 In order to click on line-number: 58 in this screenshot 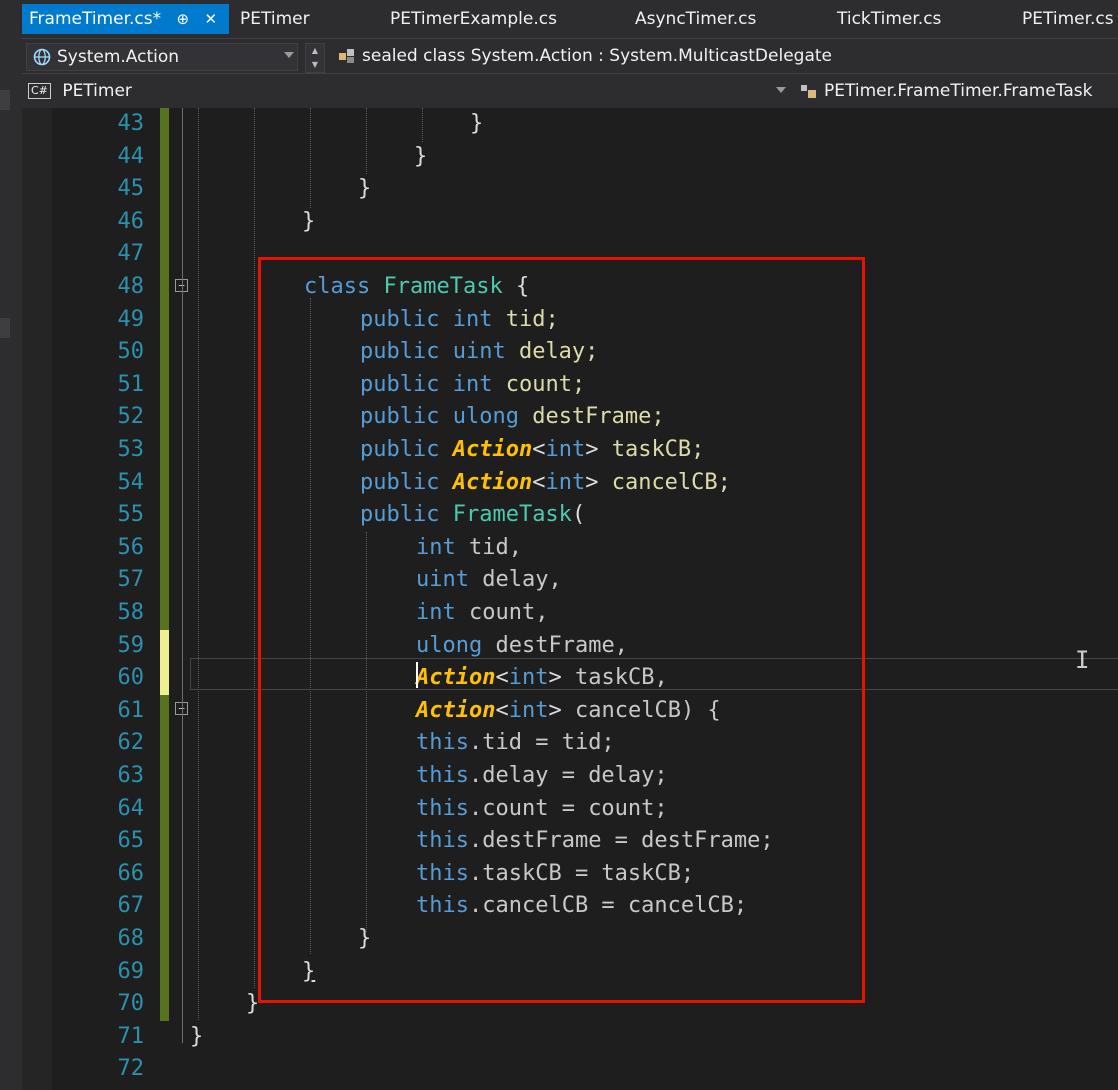, I will do `click(131, 612)`.